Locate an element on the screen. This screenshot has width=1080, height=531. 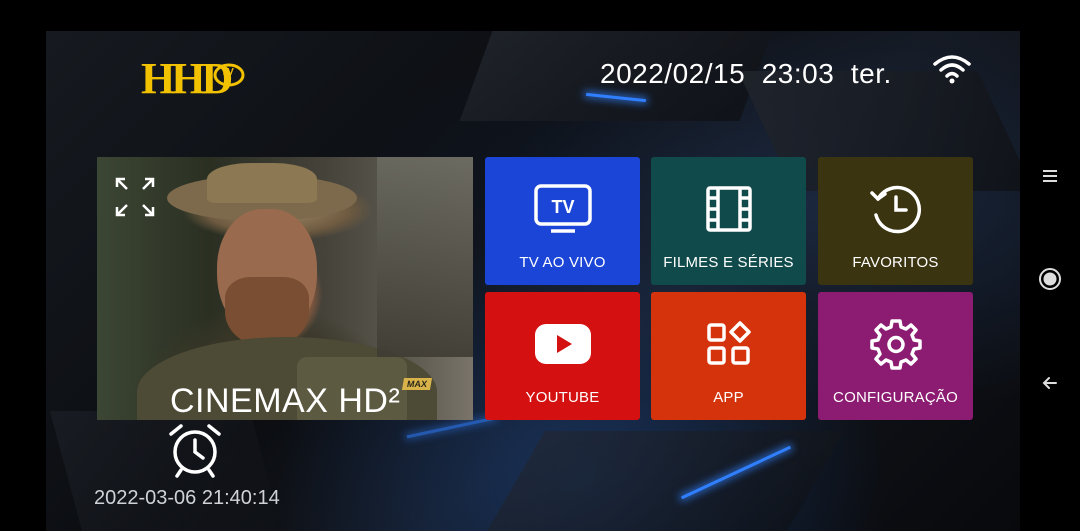
tile-label: CONFIGURAÇÃO is located at coordinates (895, 397).